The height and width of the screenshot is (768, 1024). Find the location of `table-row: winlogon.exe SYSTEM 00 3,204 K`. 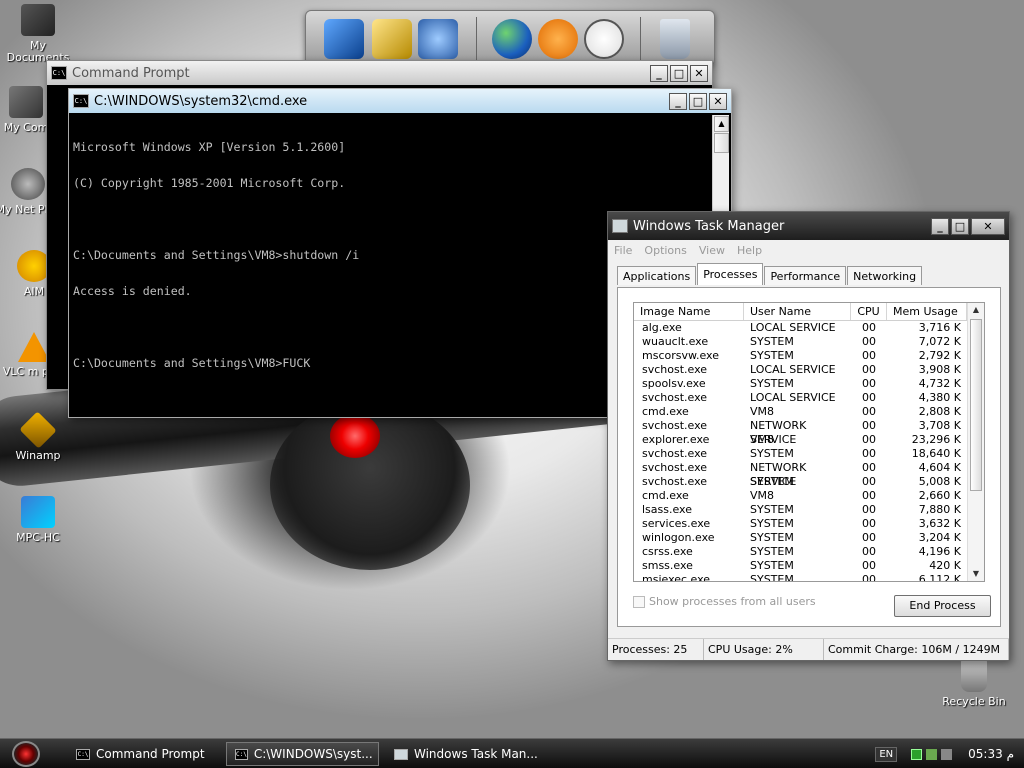

table-row: winlogon.exe SYSTEM 00 3,204 K is located at coordinates (809, 538).